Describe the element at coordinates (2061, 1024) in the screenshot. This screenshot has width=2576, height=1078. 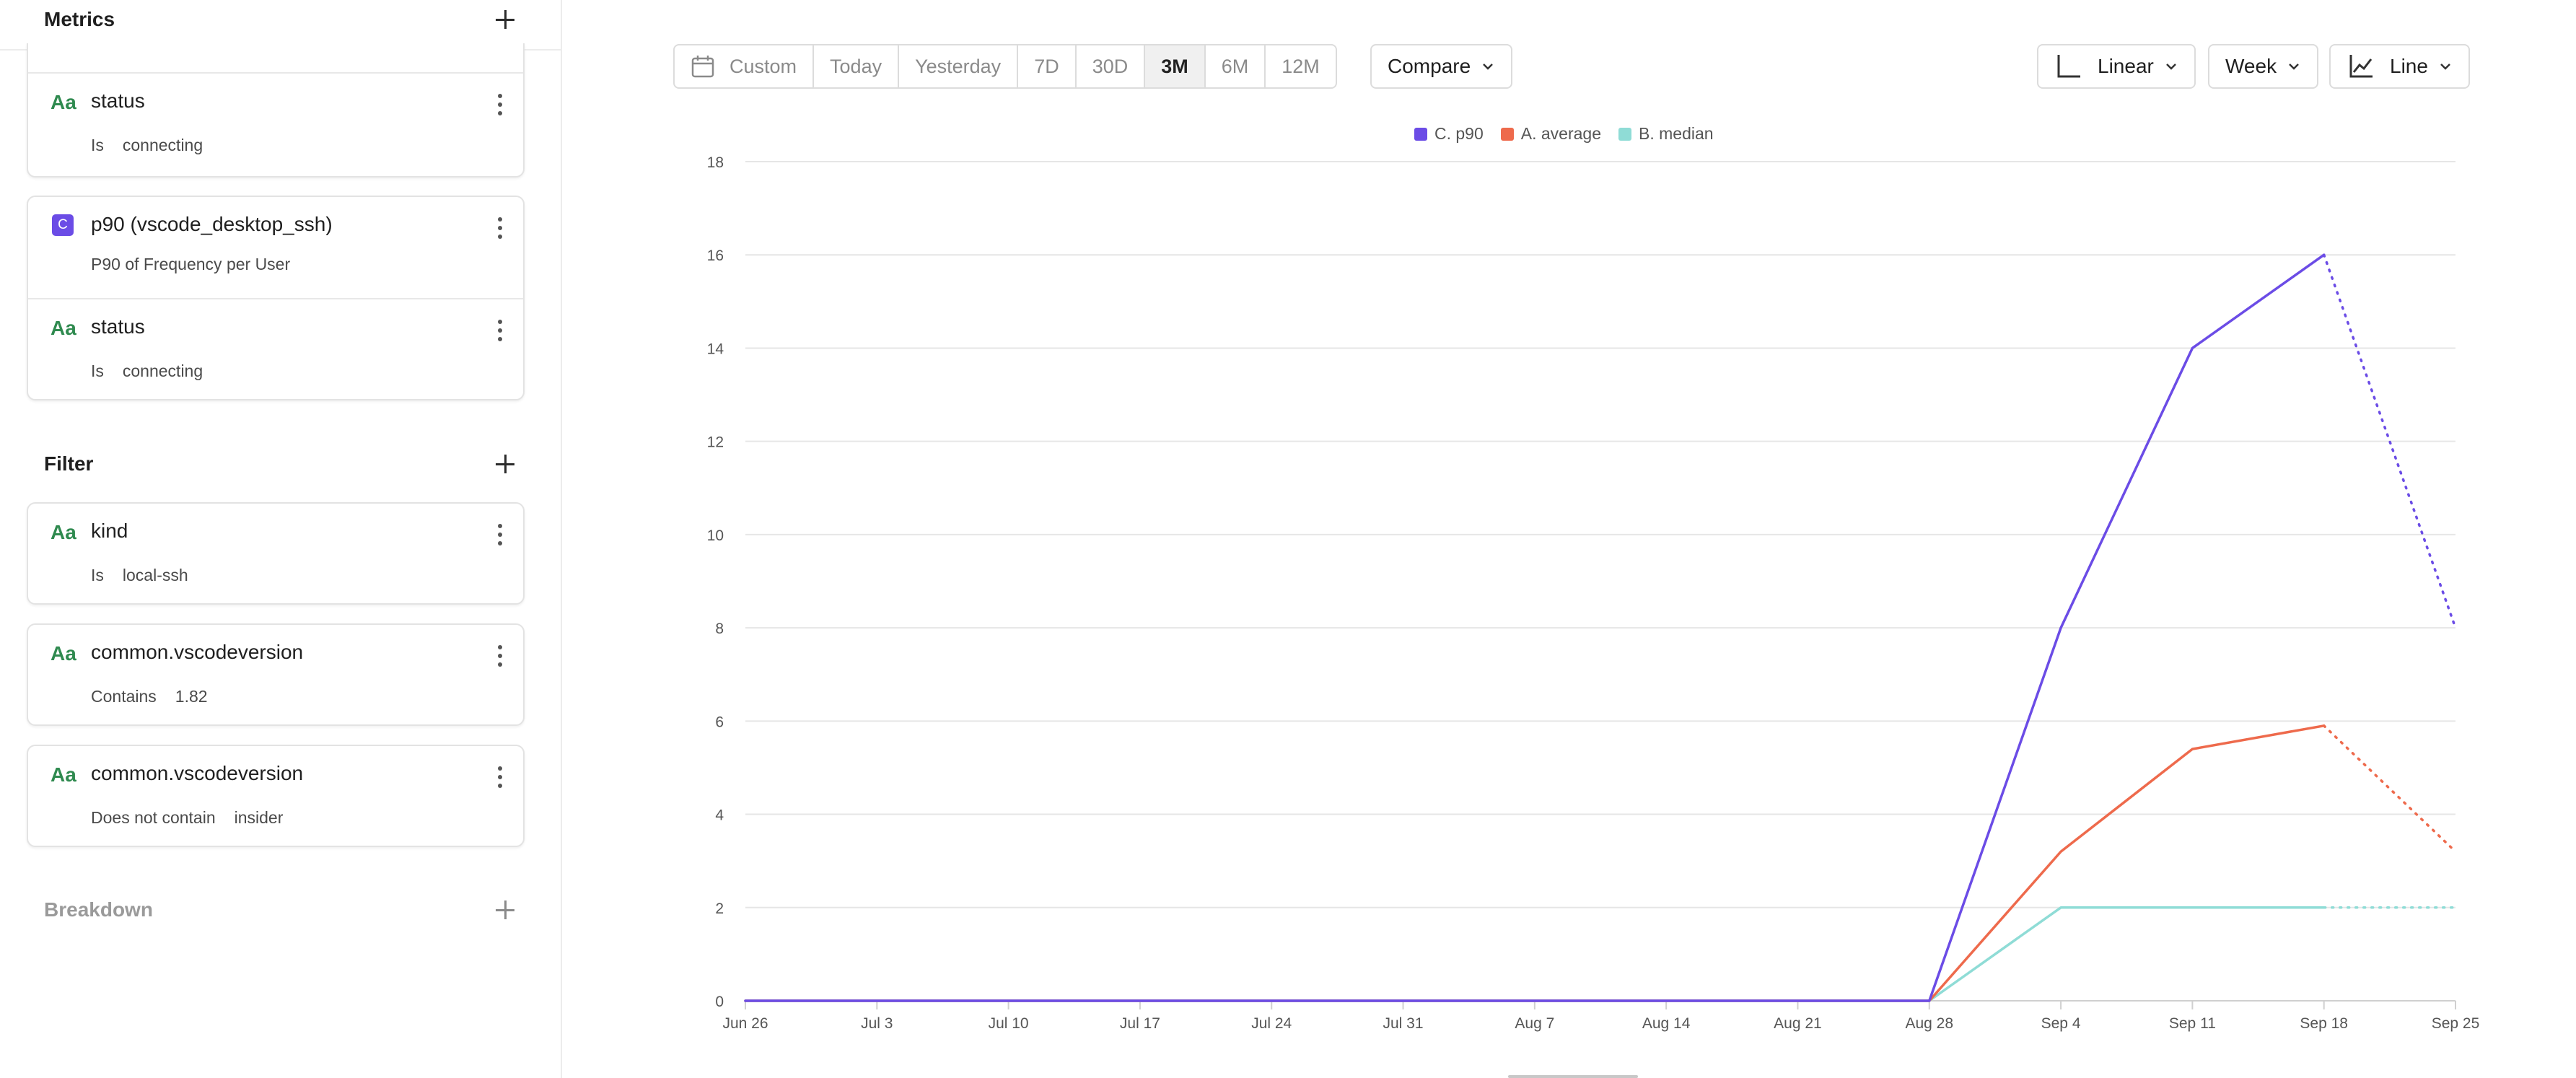
I see `x-tick-label: Sep 4` at that location.